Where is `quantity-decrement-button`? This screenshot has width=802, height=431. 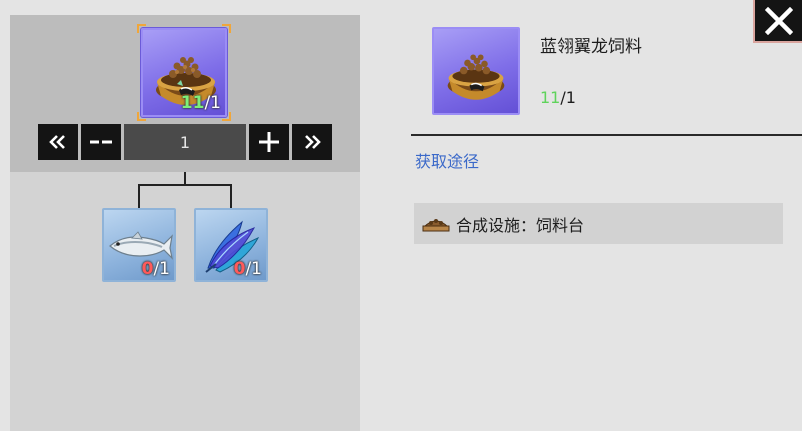
quantity-decrement-button is located at coordinates (101, 142).